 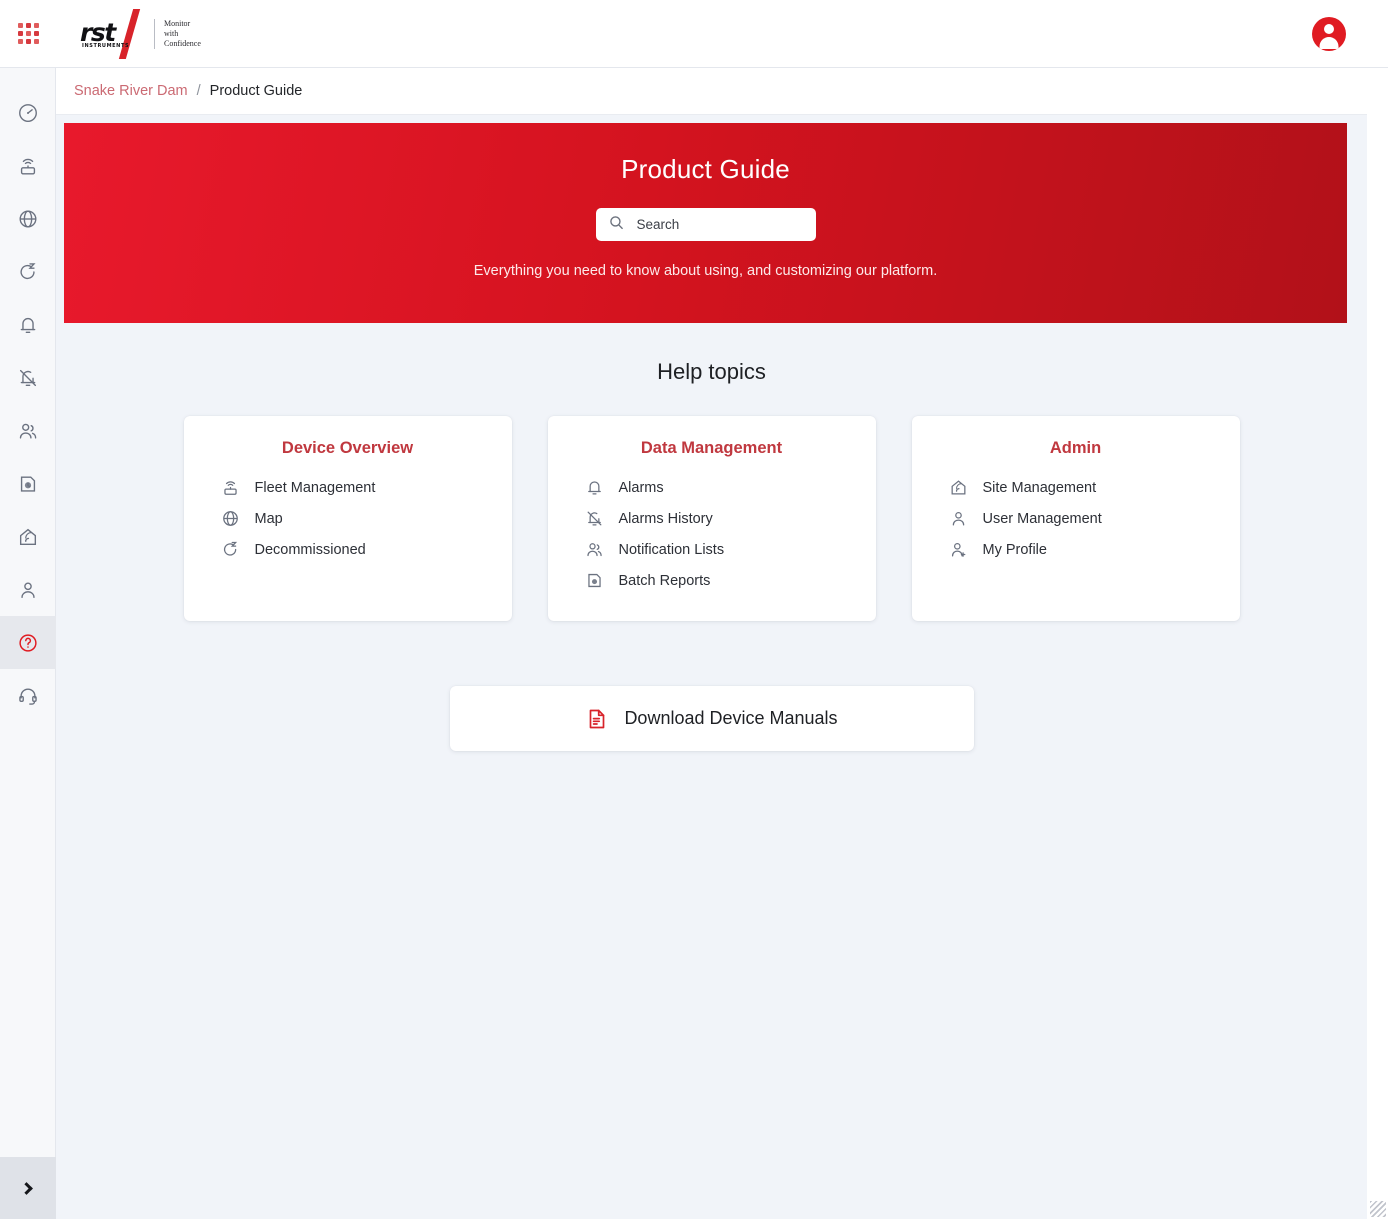 What do you see at coordinates (28, 165) in the screenshot?
I see `sidebar-item-fleet-management` at bounding box center [28, 165].